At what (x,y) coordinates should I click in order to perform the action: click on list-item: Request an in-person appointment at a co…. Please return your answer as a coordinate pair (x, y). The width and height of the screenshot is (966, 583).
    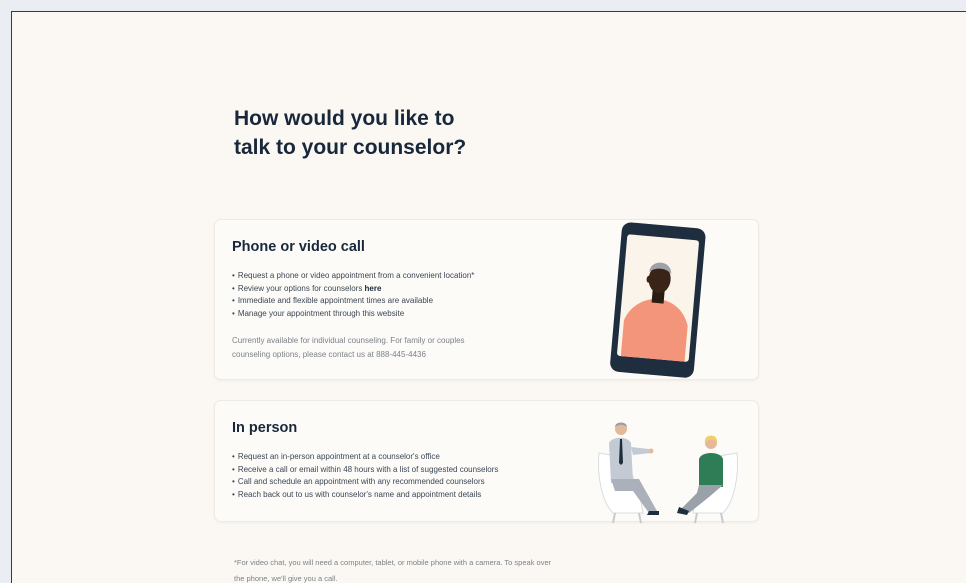
    Looking at the image, I should click on (392, 457).